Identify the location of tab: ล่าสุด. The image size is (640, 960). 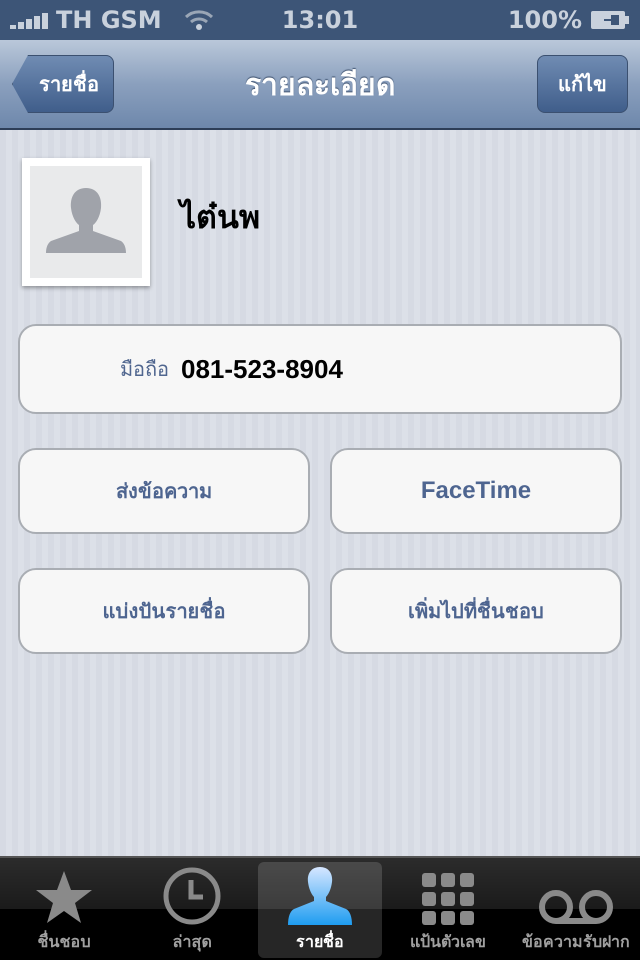
(192, 910).